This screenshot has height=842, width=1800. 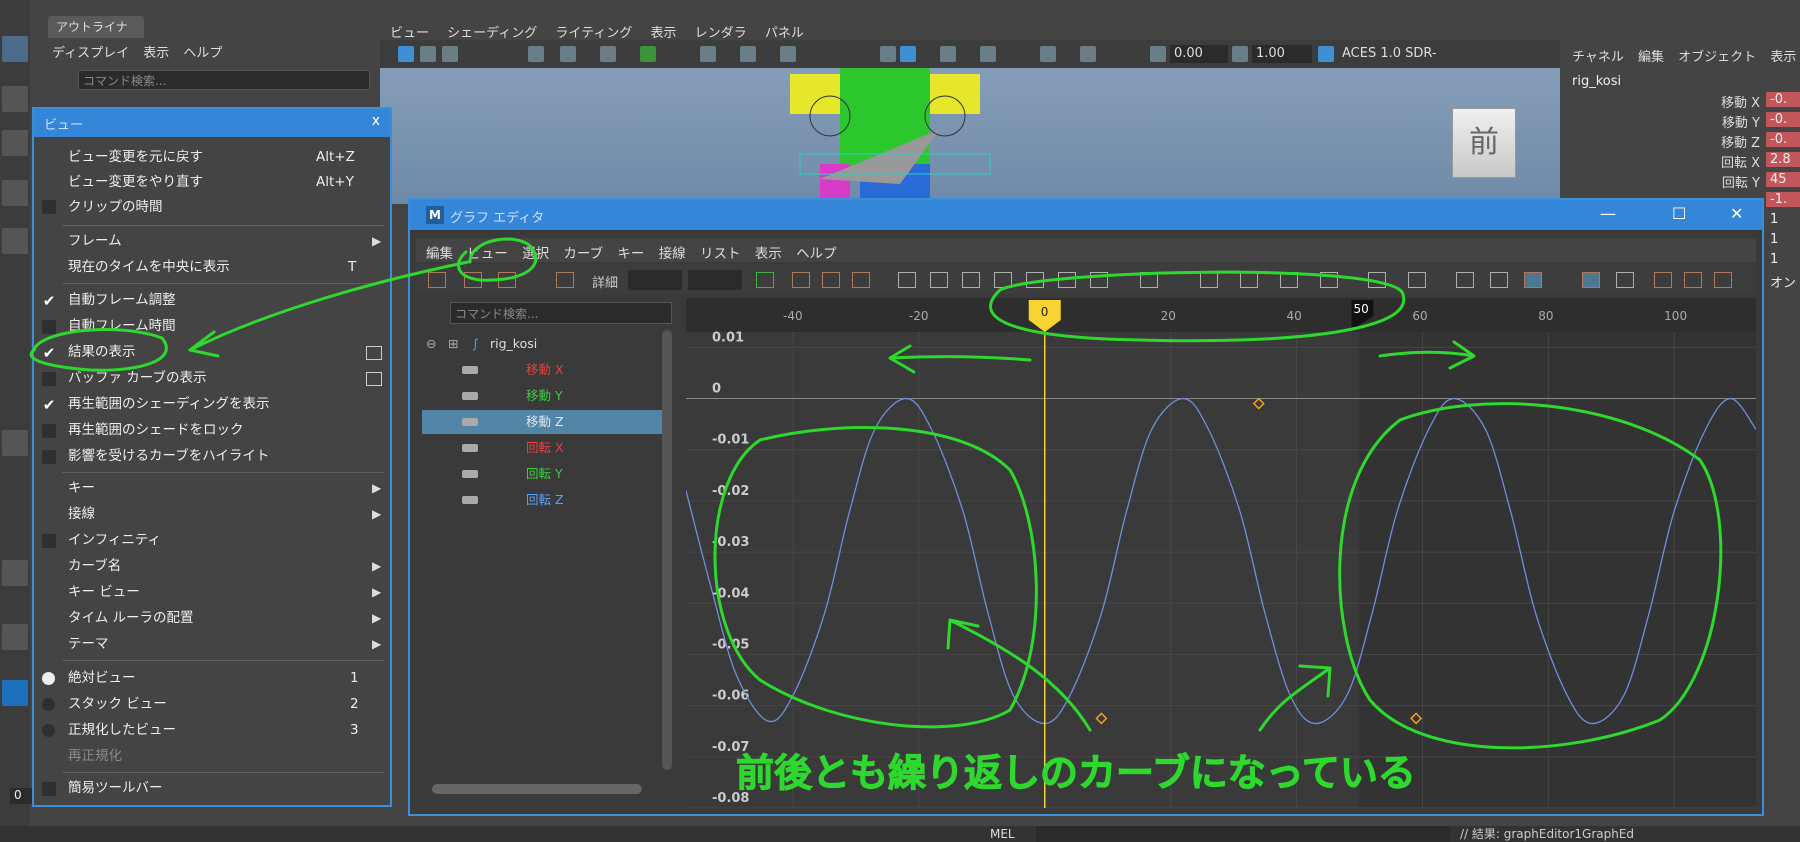 What do you see at coordinates (875, 577) in the screenshot?
I see `annotation-circle-left-curve` at bounding box center [875, 577].